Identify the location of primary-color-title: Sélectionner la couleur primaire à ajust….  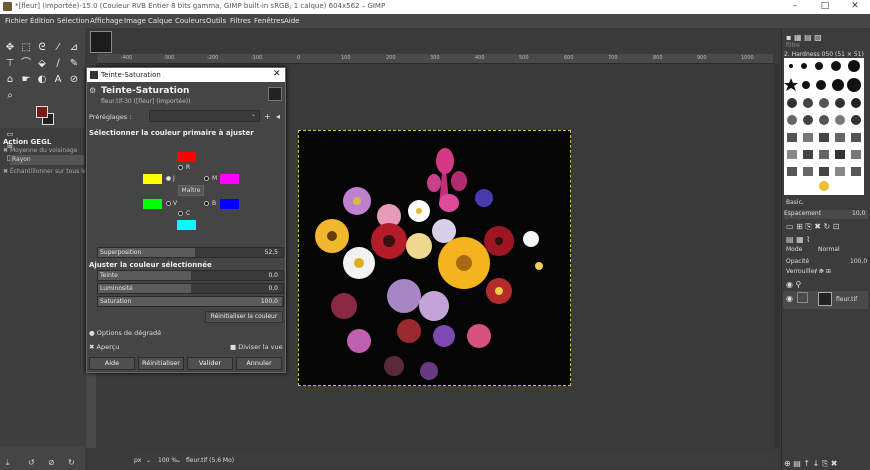
(171, 133).